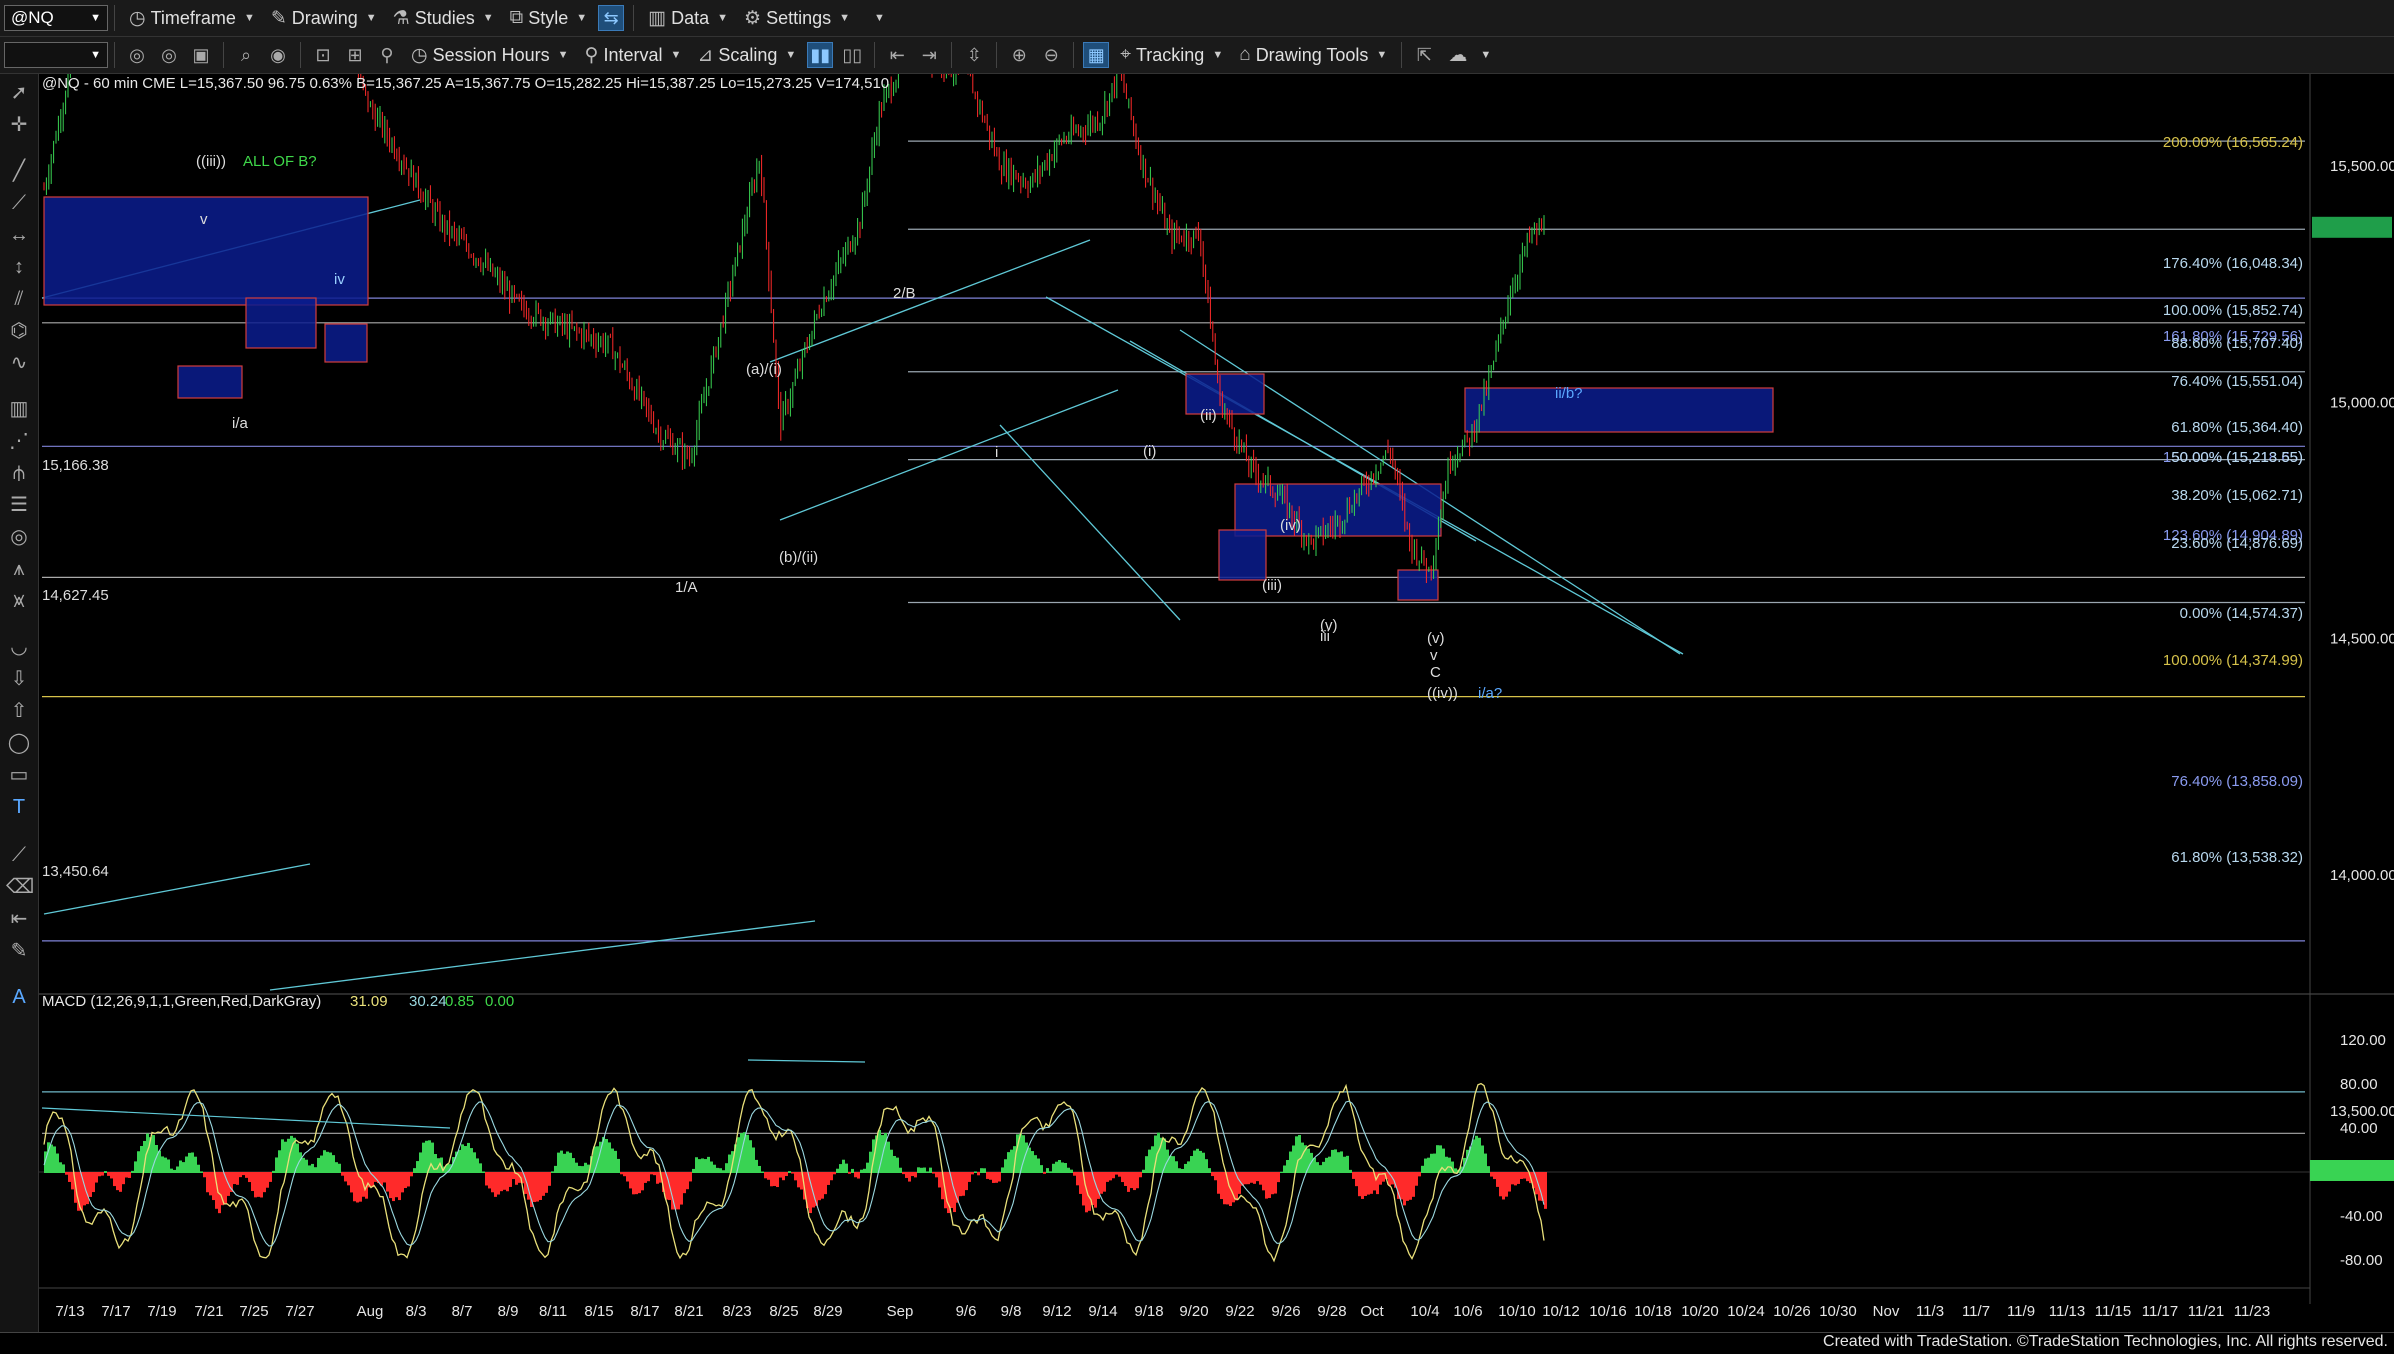 The width and height of the screenshot is (2394, 1354). I want to click on symbol-box: @NQ ▼, so click(56, 18).